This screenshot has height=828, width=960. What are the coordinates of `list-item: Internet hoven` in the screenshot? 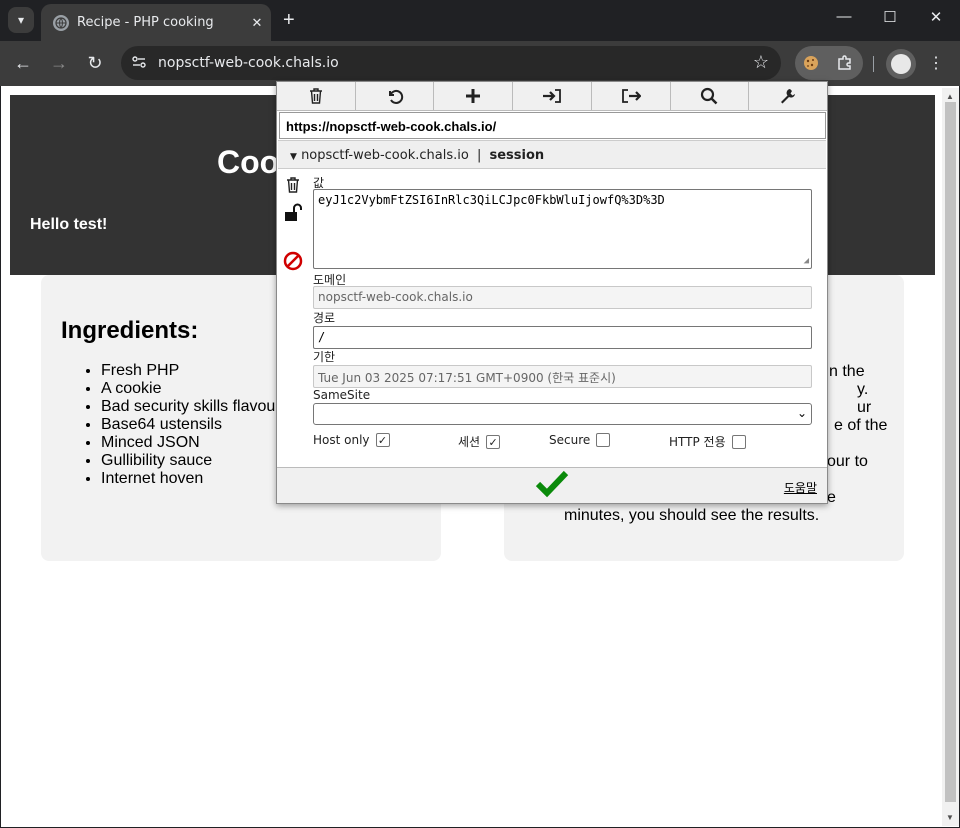 It's located at (191, 479).